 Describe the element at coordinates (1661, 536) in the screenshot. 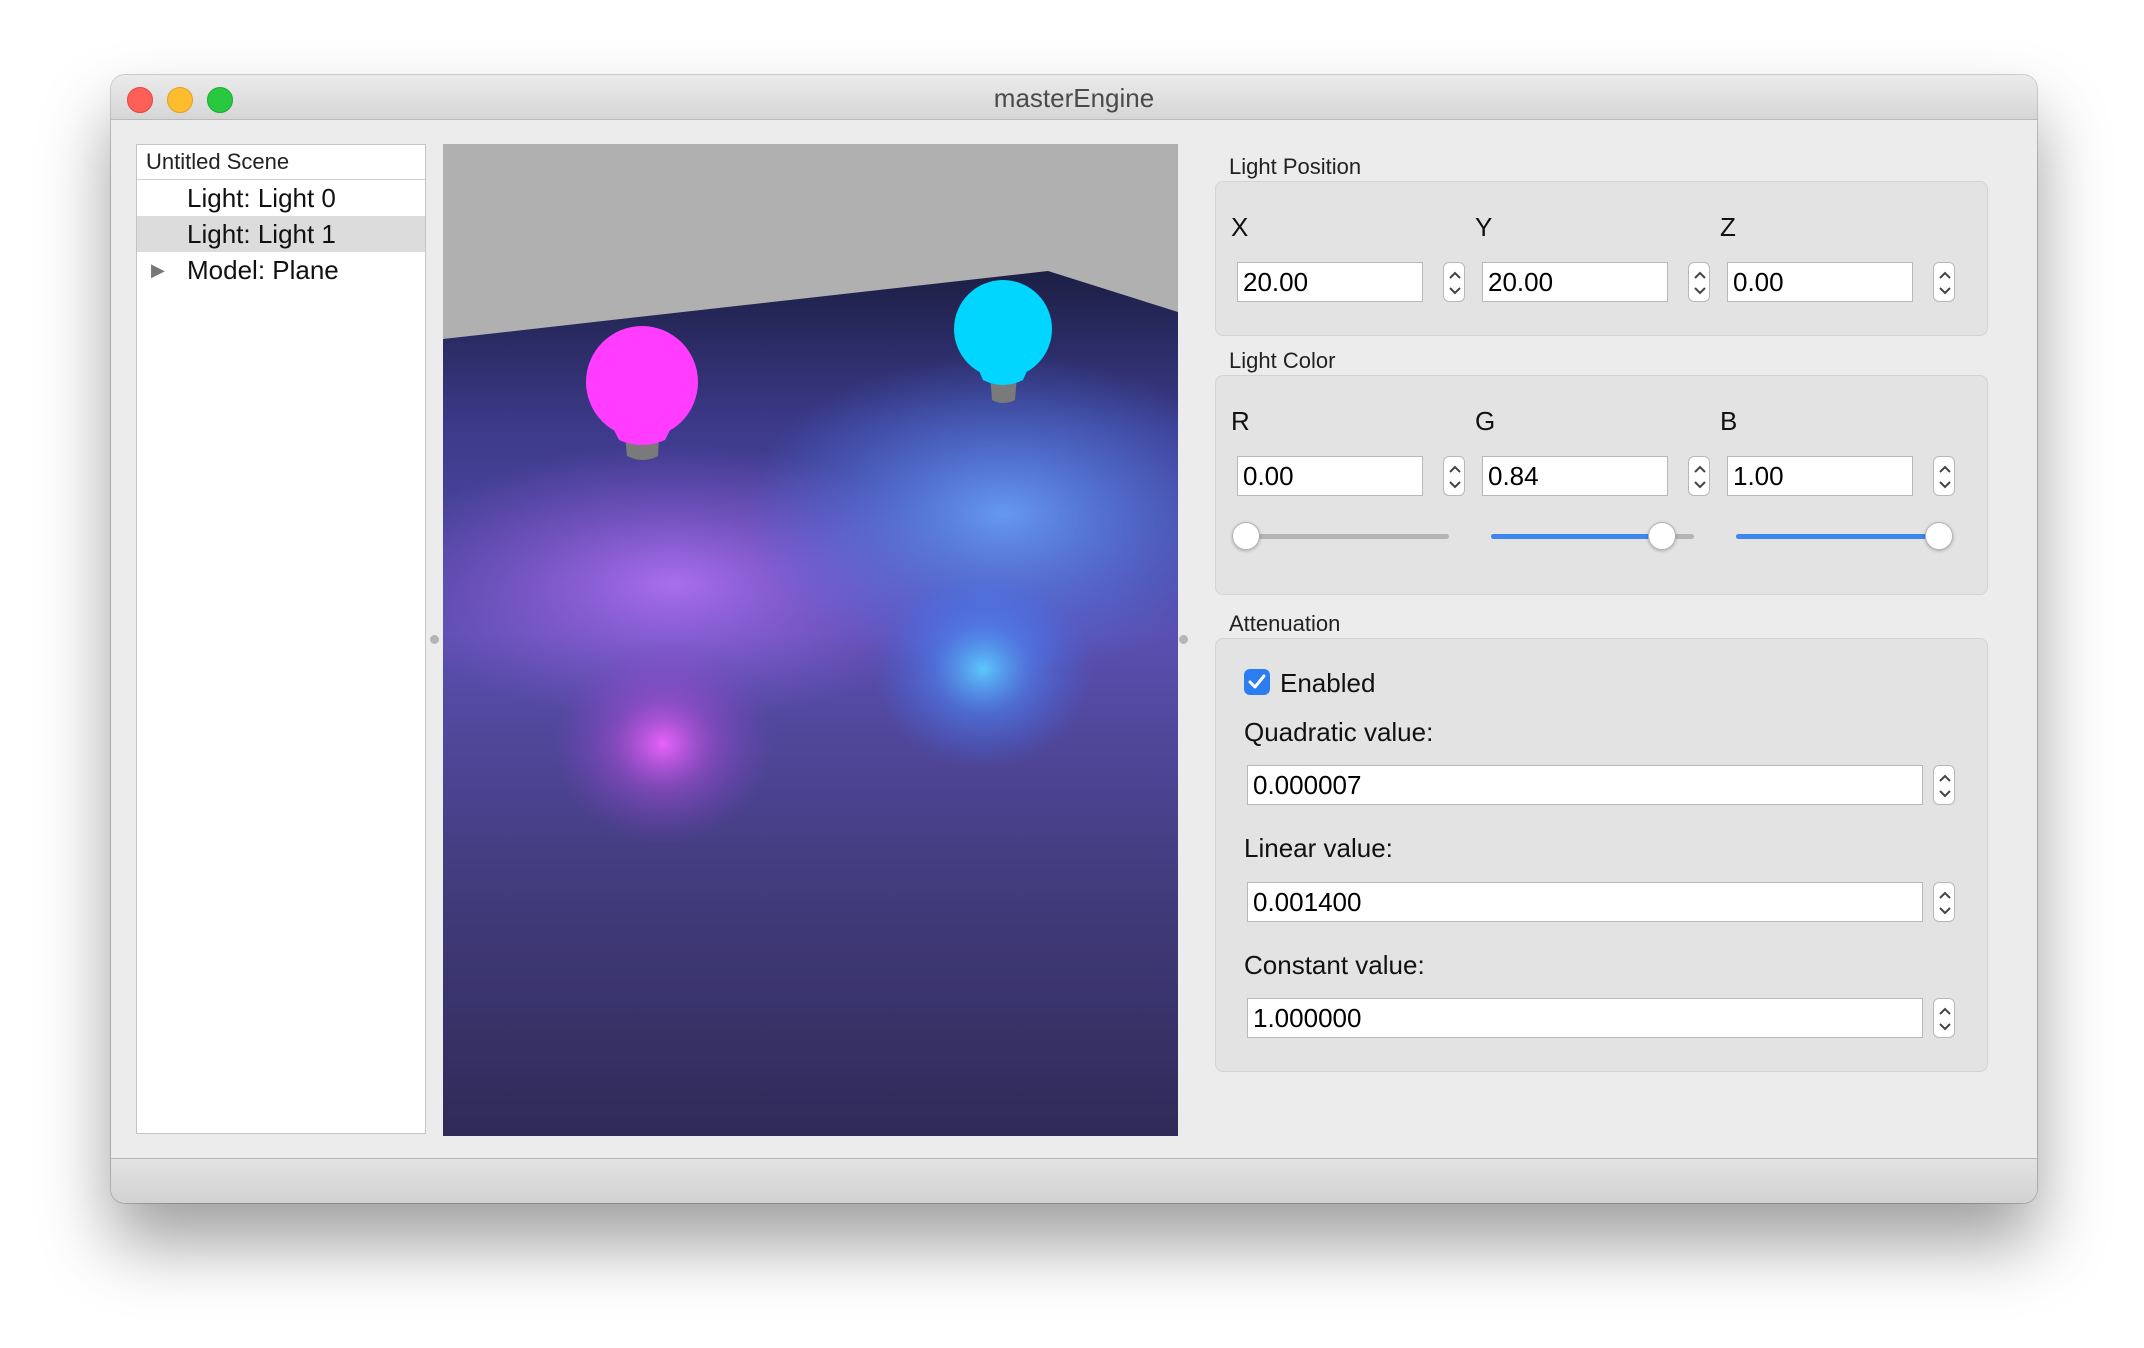

I see `g-slider-thumb` at that location.